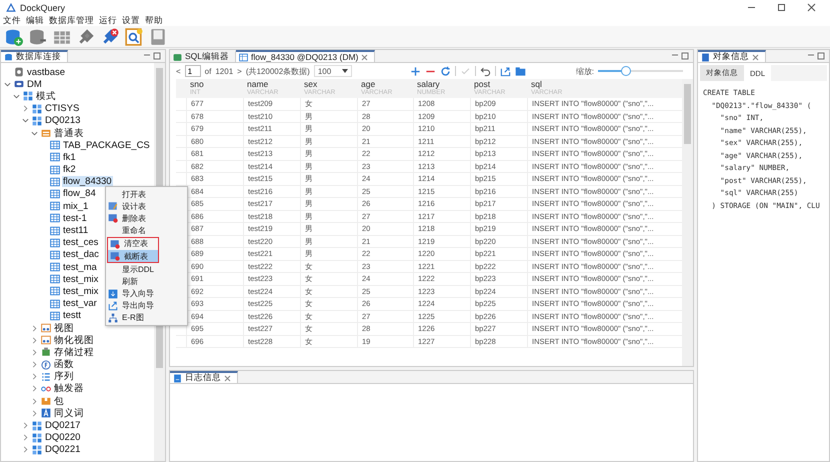 The image size is (830, 462). I want to click on panel-tab: 对象信息, so click(732, 56).